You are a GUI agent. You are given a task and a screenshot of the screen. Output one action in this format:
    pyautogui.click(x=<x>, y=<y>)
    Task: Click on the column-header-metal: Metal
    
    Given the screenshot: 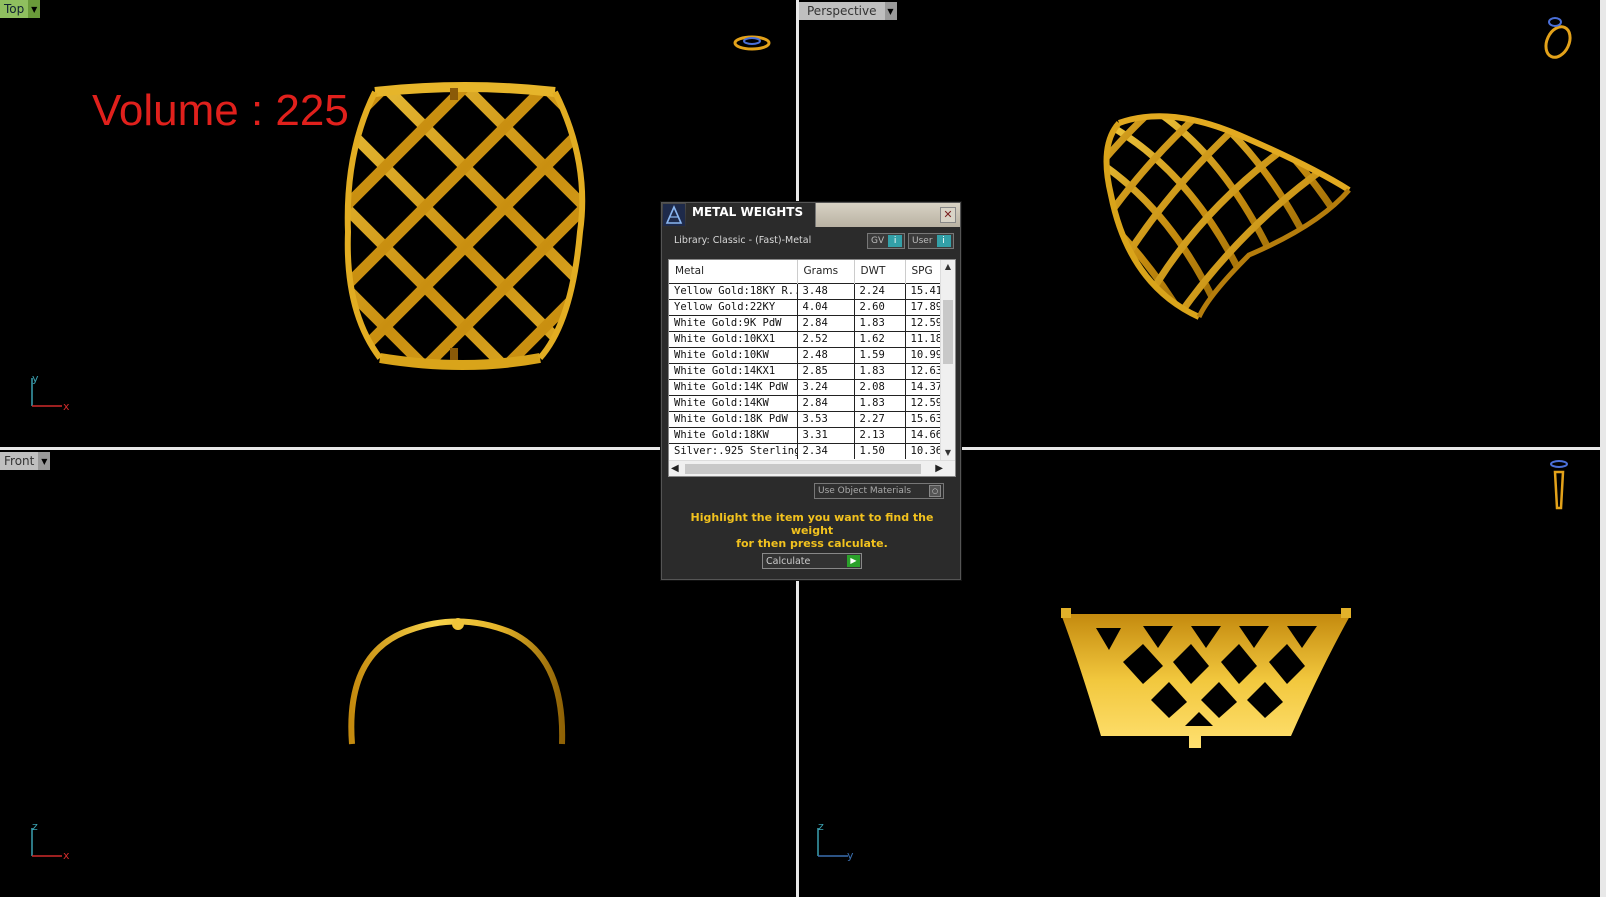 What is the action you would take?
    pyautogui.click(x=733, y=271)
    